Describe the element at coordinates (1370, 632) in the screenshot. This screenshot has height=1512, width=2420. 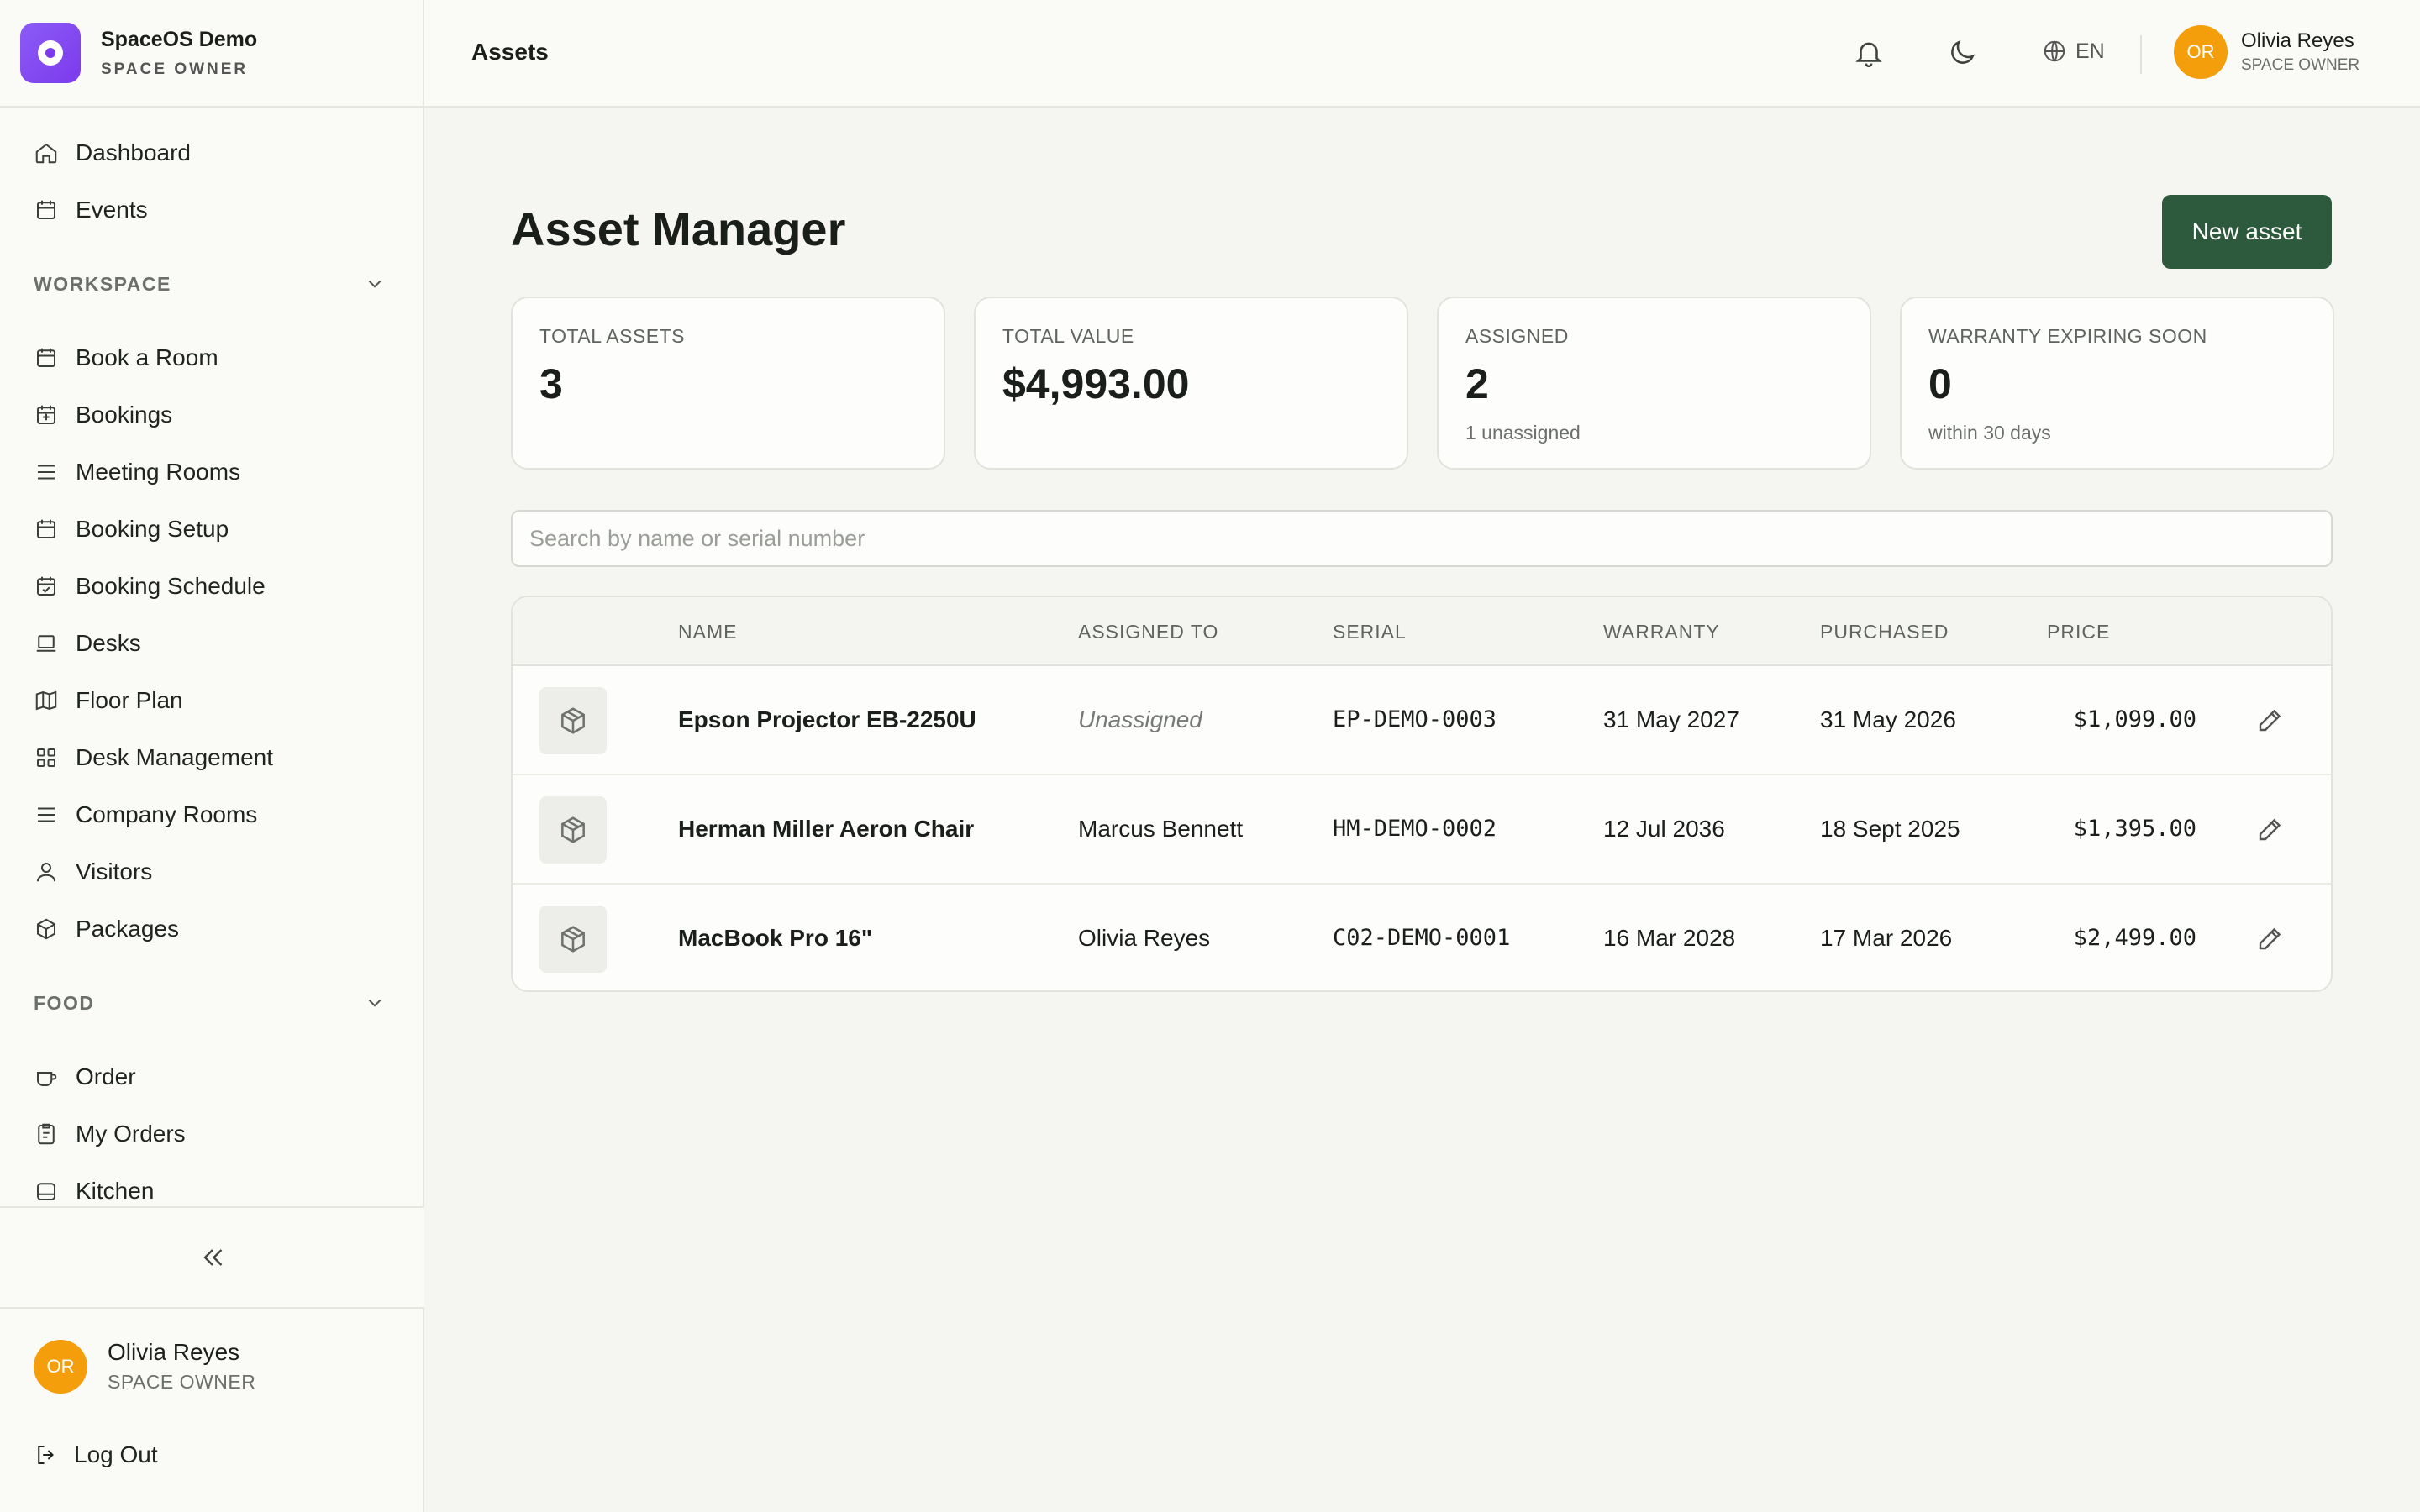
I see `column-header-serial: SERIAL` at that location.